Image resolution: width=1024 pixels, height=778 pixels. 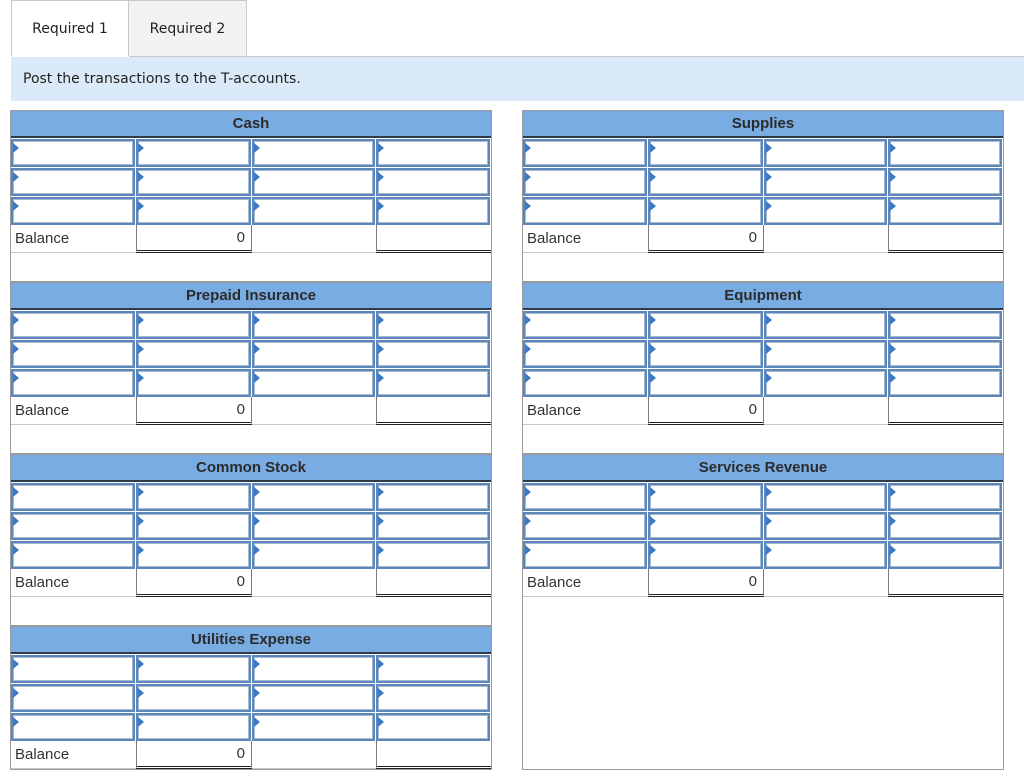 What do you see at coordinates (73, 583) in the screenshot?
I see `balance-label: Balance` at bounding box center [73, 583].